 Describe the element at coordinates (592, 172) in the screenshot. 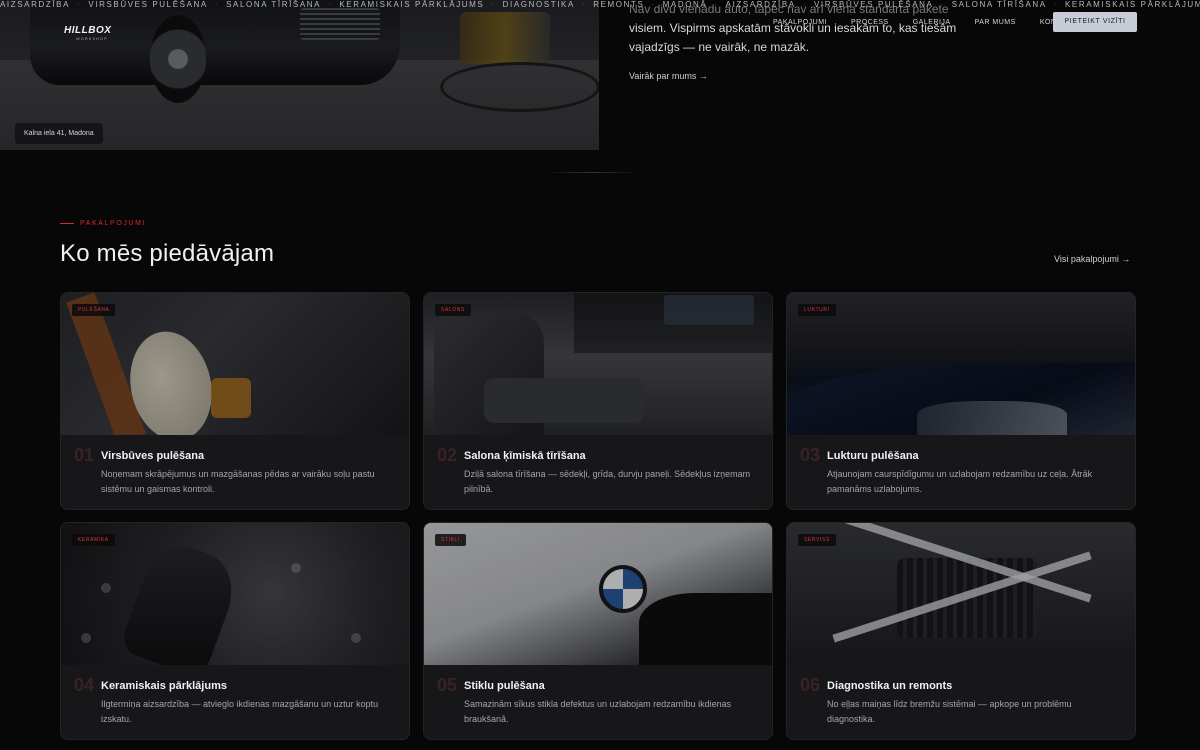

I see `hero-divider` at that location.